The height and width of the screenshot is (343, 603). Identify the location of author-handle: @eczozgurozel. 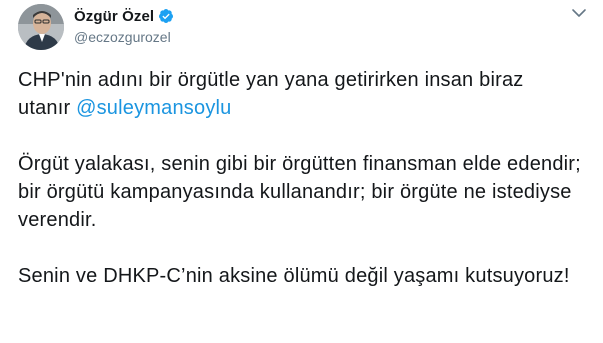
(124, 37).